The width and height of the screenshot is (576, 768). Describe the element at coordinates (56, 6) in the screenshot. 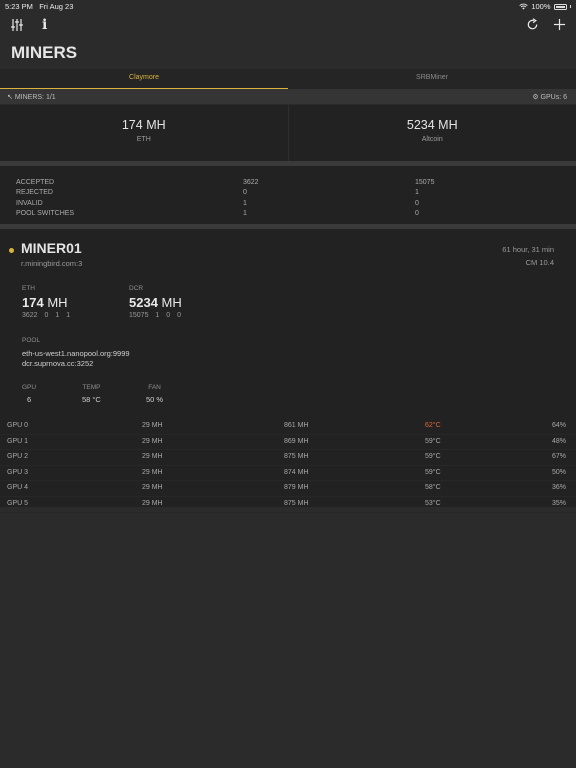

I see `status-date: Fri Aug 23` at that location.